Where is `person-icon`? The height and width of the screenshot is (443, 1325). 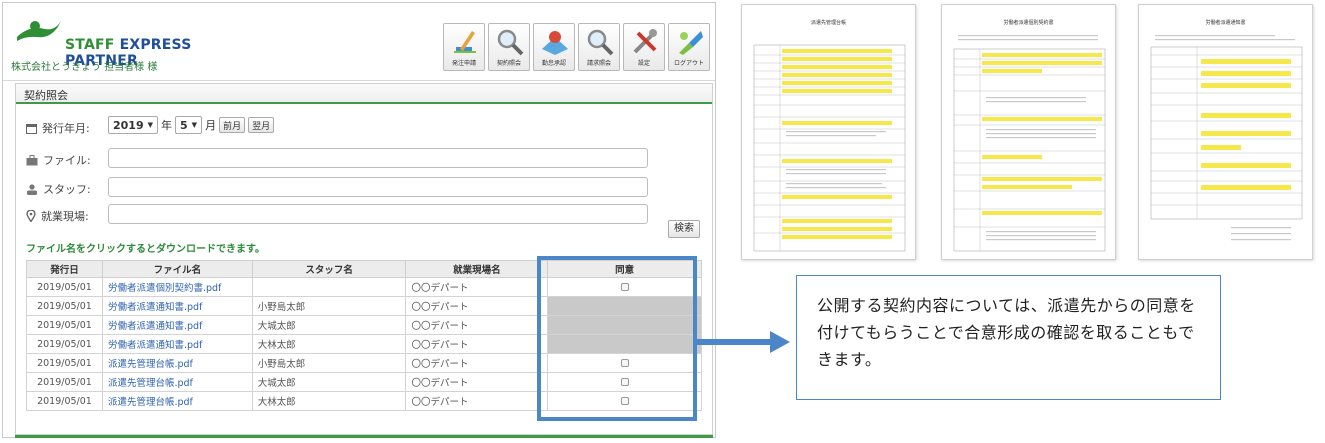
person-icon is located at coordinates (32, 189).